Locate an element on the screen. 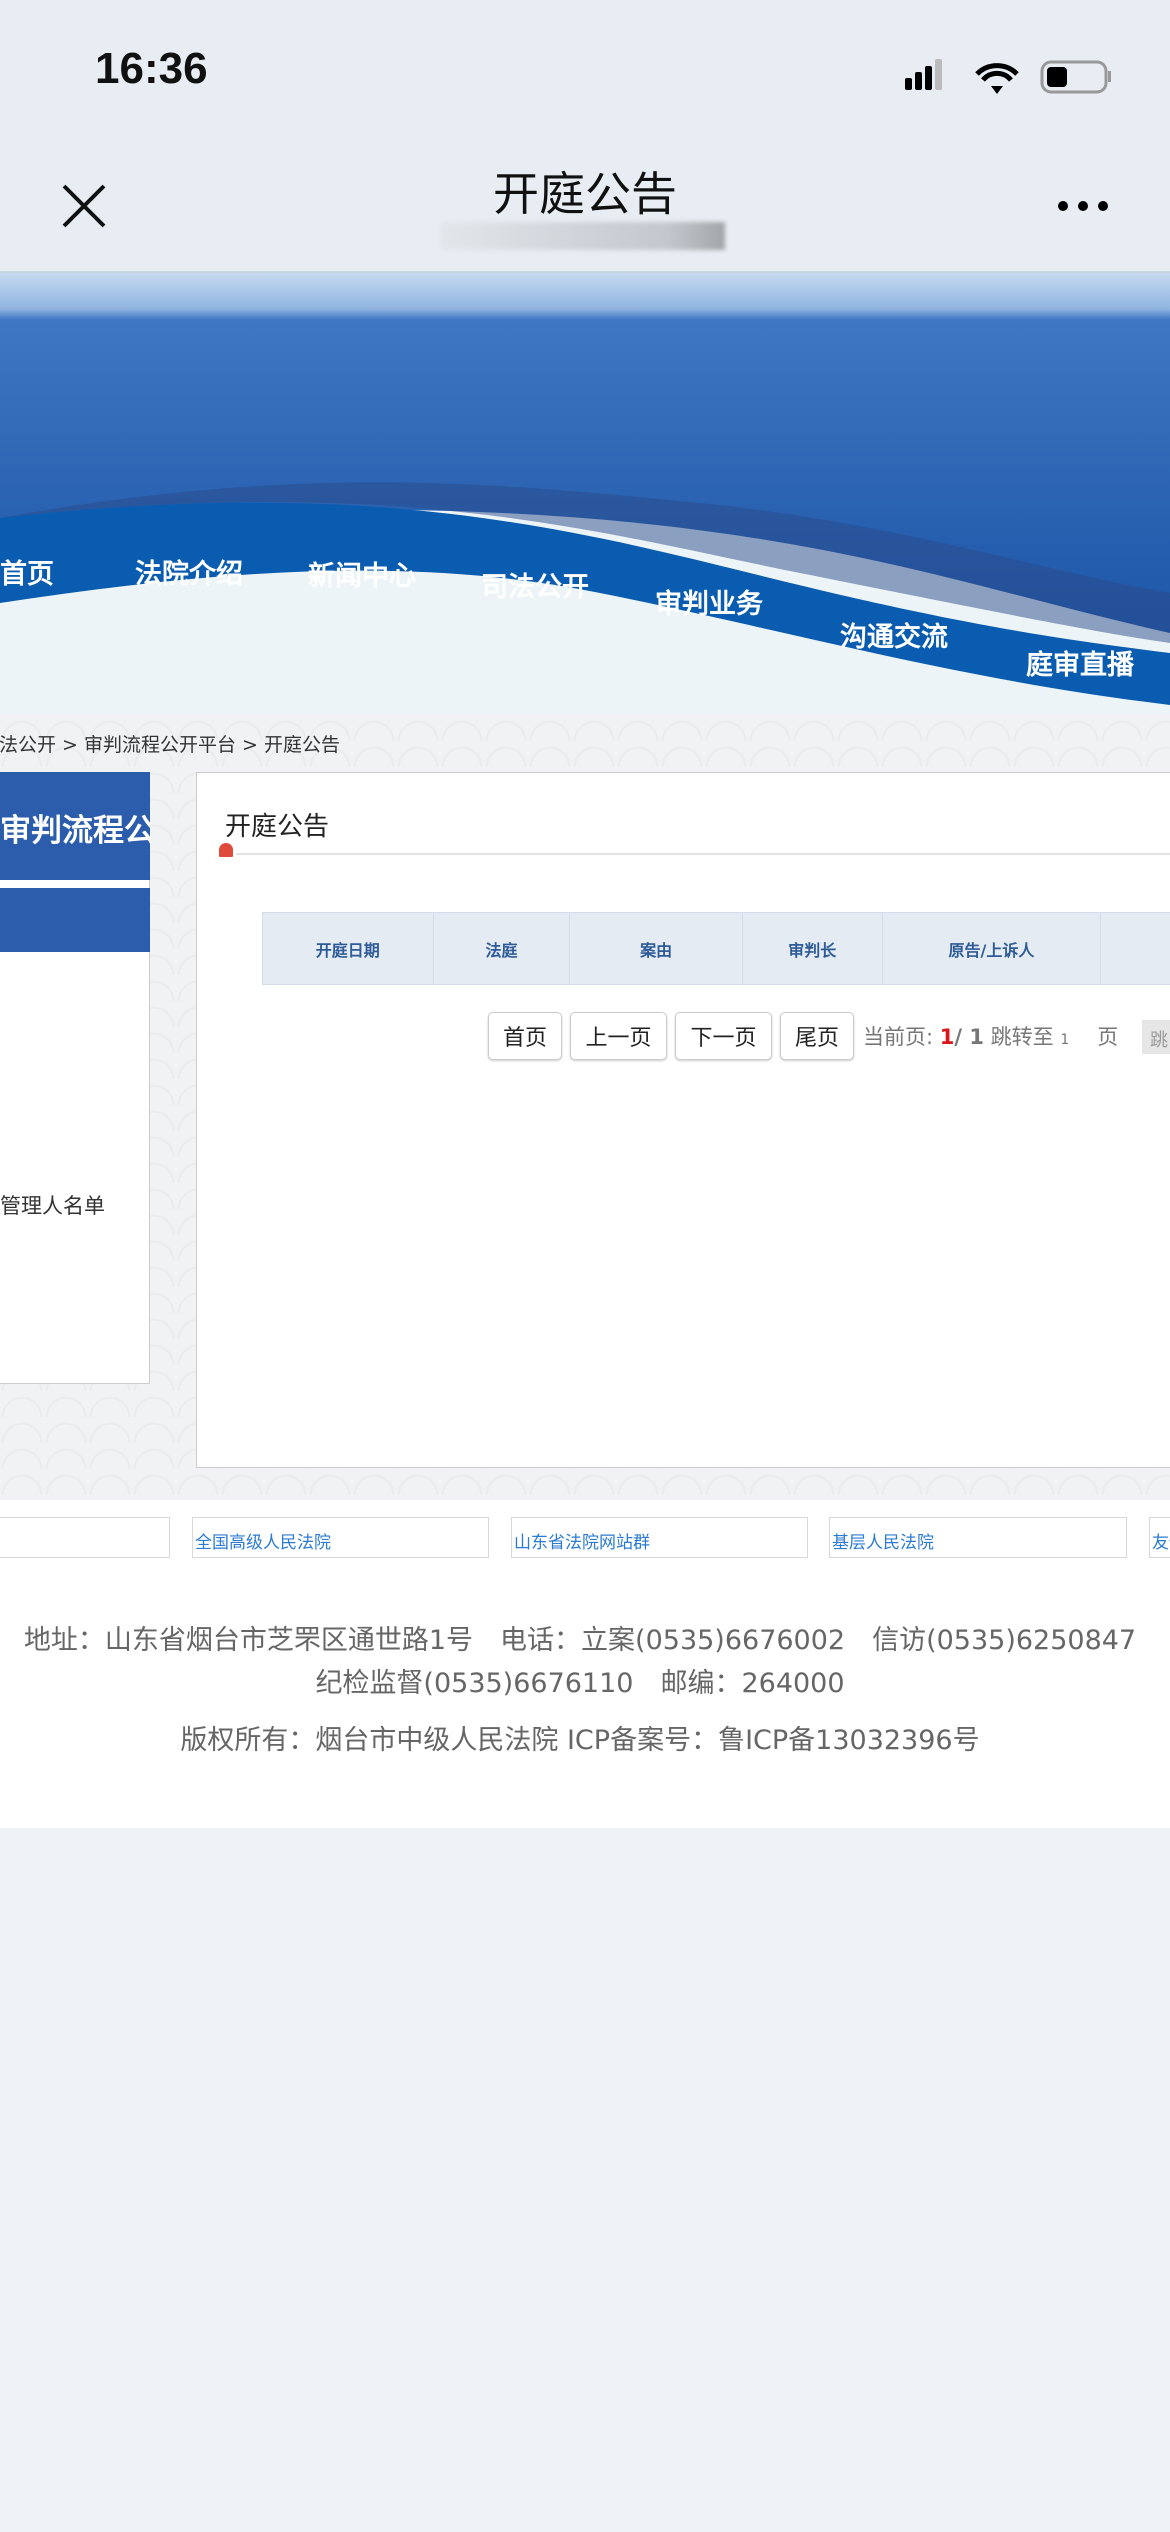 The width and height of the screenshot is (1170, 2532). last-page-button: 尾页 is located at coordinates (817, 1036).